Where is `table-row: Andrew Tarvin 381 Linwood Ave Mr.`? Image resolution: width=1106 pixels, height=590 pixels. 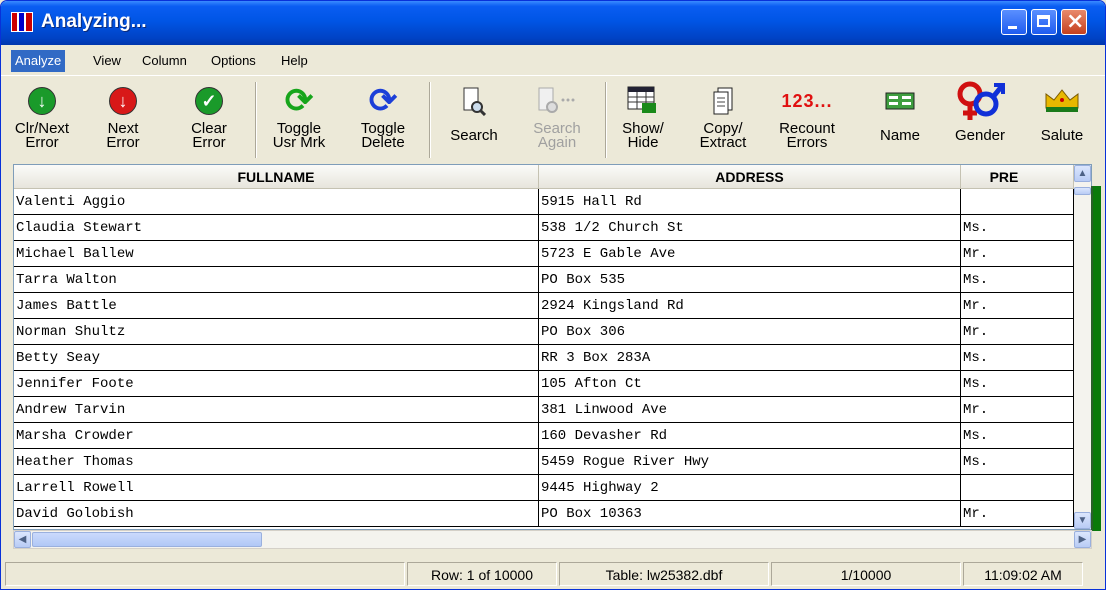
table-row: Andrew Tarvin 381 Linwood Ave Mr. is located at coordinates (544, 410).